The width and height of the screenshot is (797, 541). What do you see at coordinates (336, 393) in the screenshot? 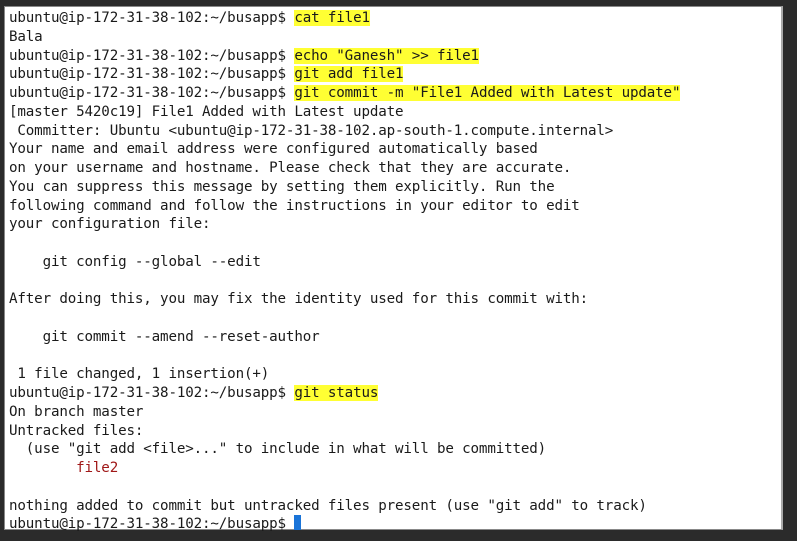
I see `highlighted-command: git status` at bounding box center [336, 393].